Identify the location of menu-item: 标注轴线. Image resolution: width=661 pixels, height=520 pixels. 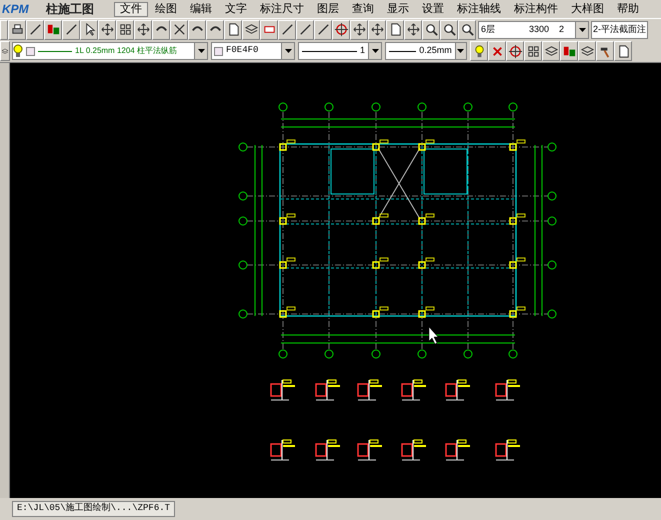
(479, 9).